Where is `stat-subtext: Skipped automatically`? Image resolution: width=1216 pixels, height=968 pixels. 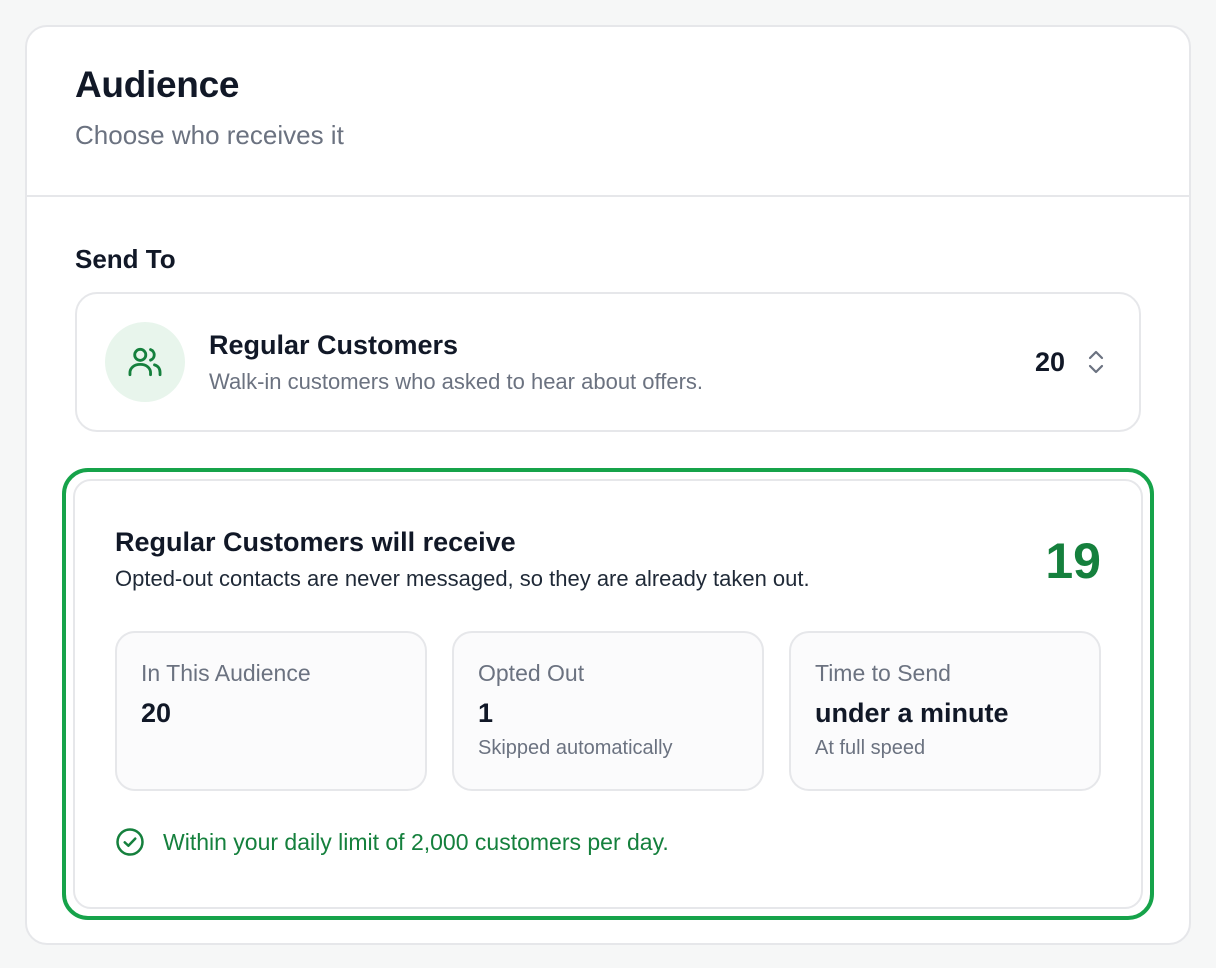
stat-subtext: Skipped automatically is located at coordinates (575, 748).